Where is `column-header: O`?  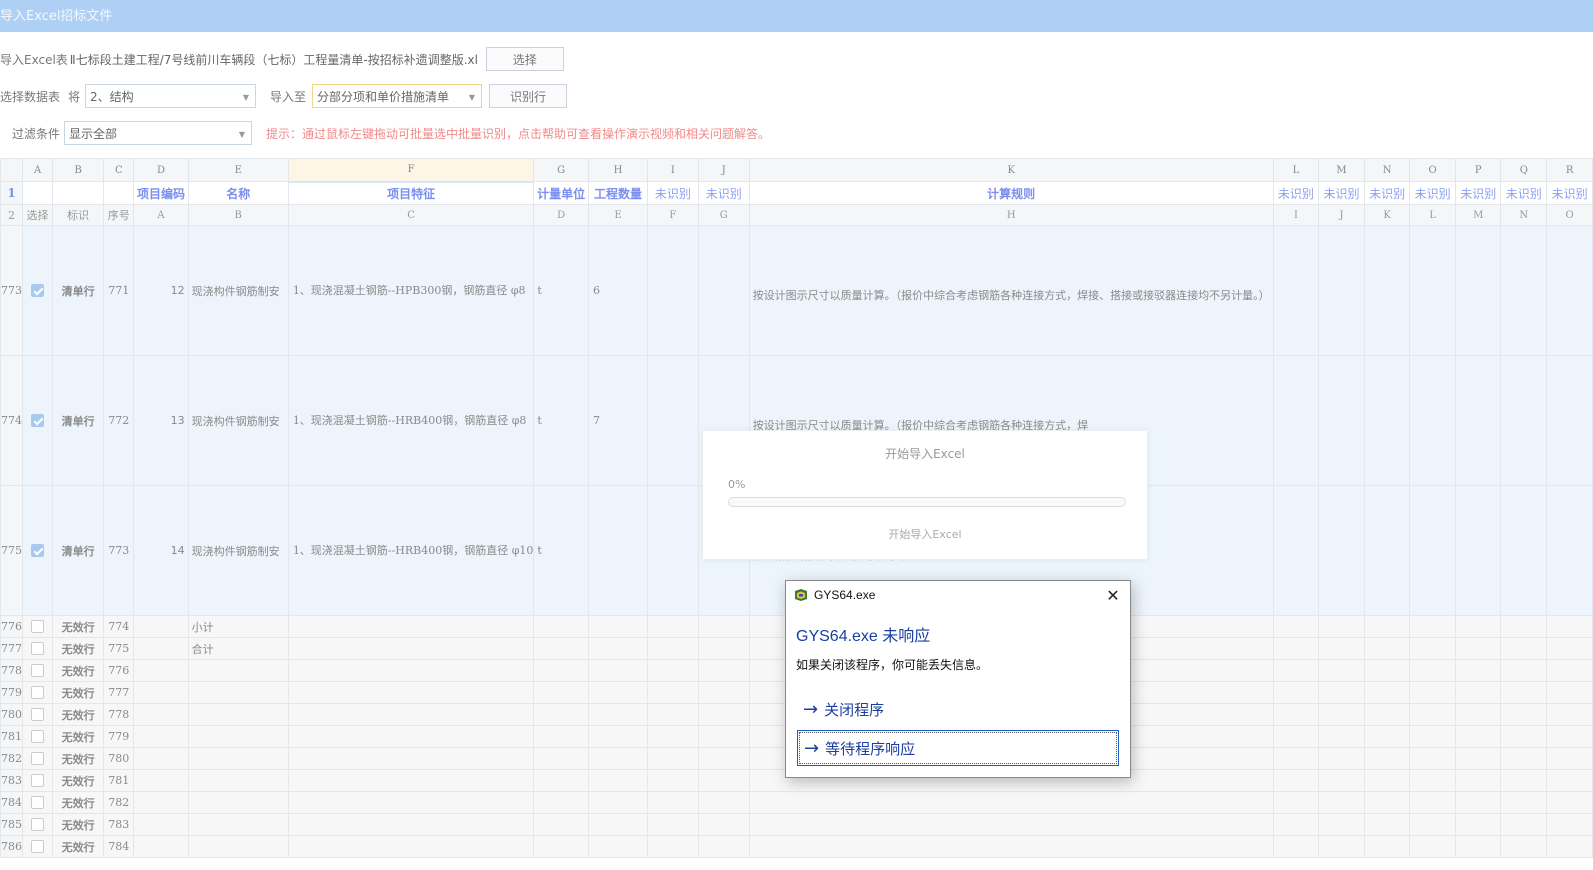
column-header: O is located at coordinates (1432, 170).